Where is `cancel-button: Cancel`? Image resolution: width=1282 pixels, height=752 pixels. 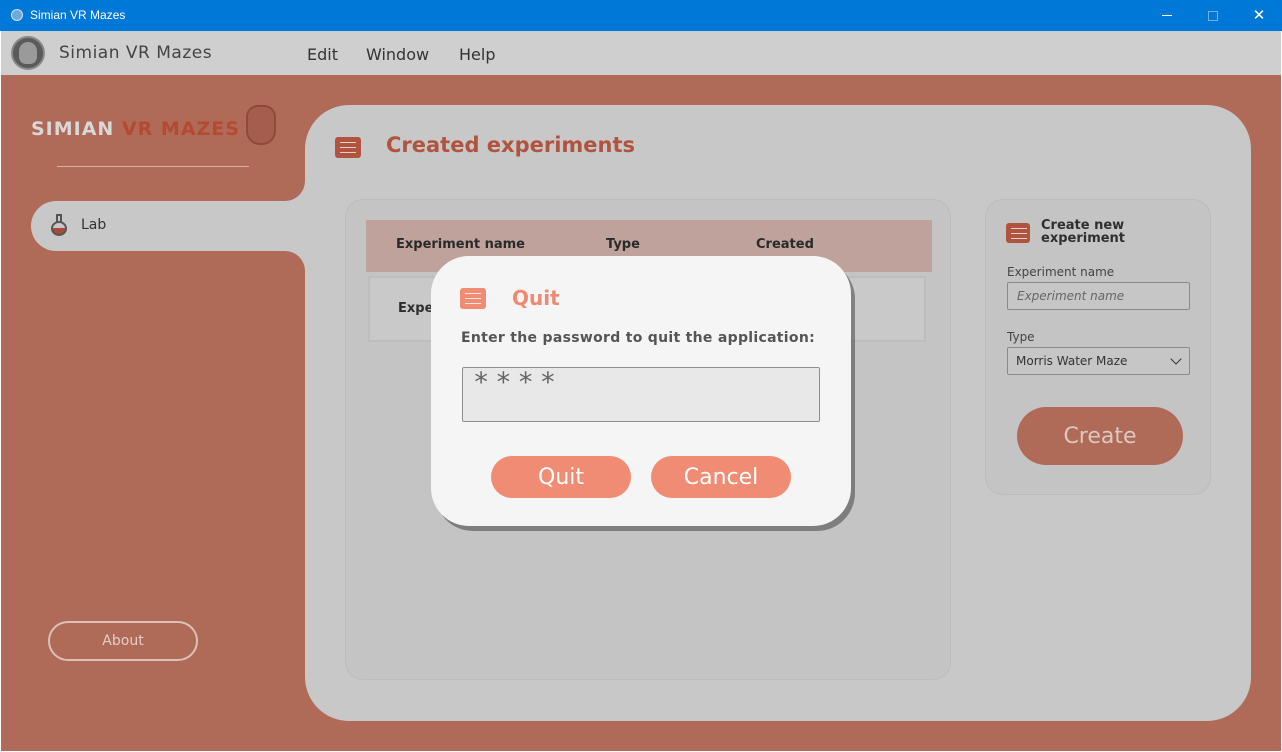
cancel-button: Cancel is located at coordinates (721, 477).